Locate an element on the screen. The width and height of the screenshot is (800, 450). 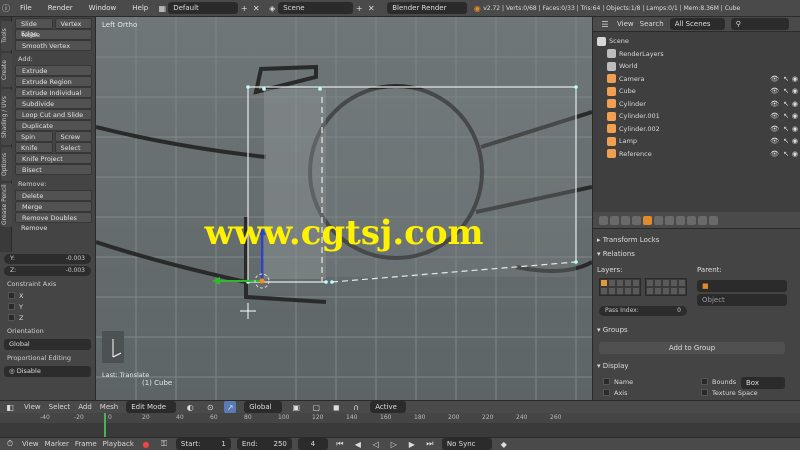
layers-tab-icon is located at coordinates (614, 220).